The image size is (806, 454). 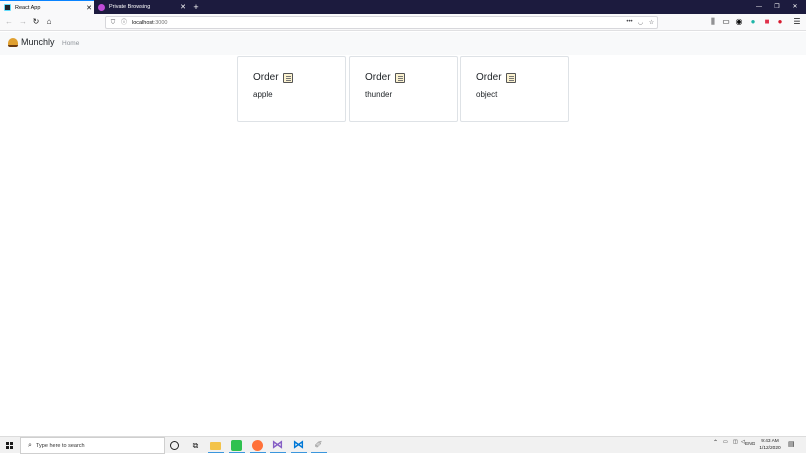 I want to click on reload-icon: ↻, so click(x=36, y=22).